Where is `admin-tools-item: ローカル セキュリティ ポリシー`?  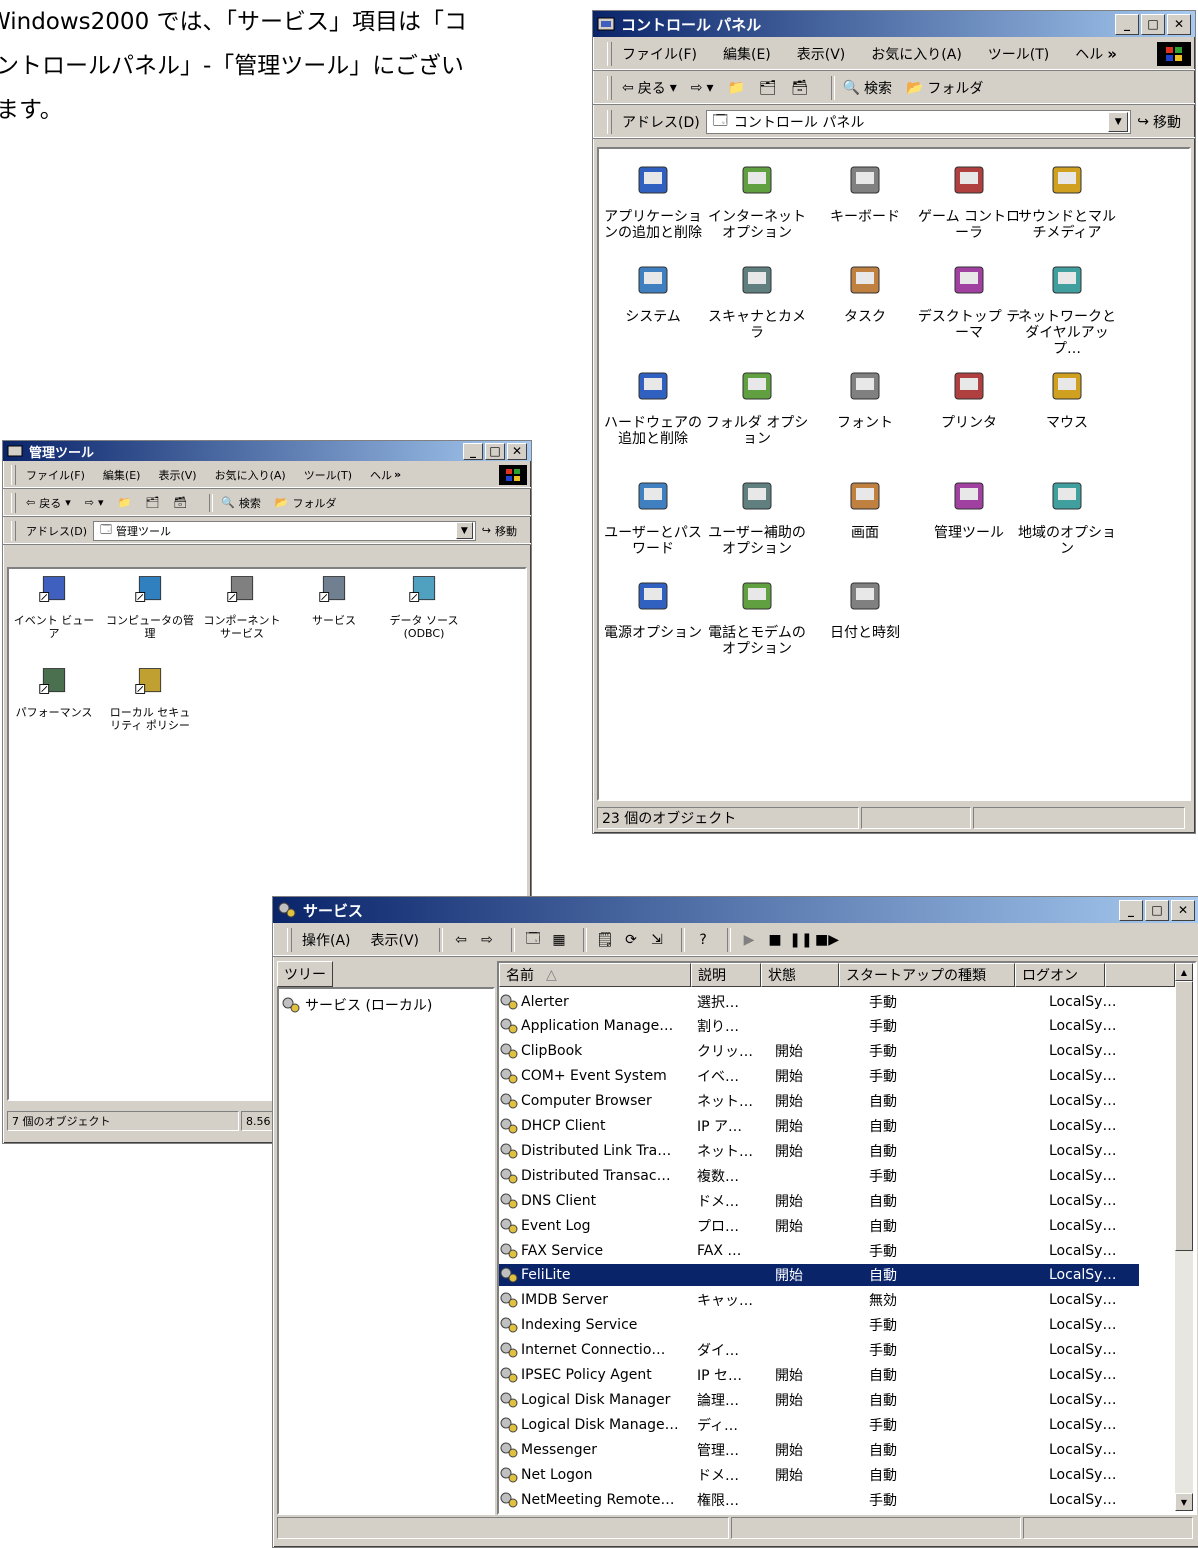 admin-tools-item: ローカル セキュリティ ポリシー is located at coordinates (150, 698).